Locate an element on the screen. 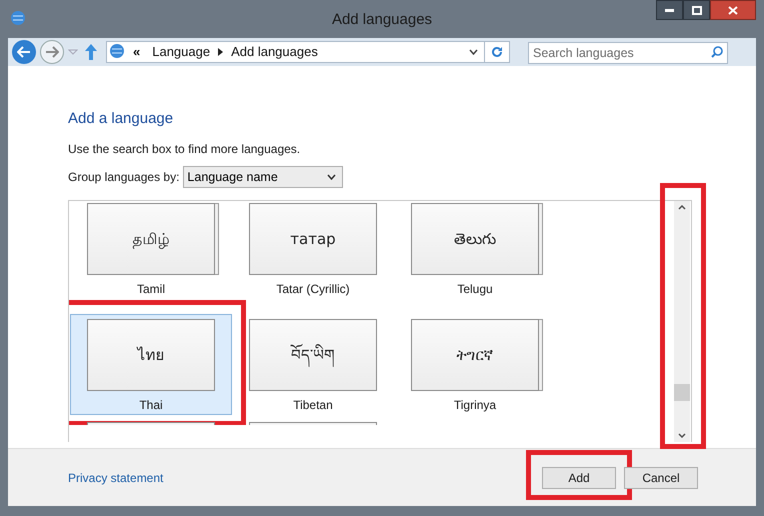 The width and height of the screenshot is (764, 516). breadcrumb: Language is located at coordinates (181, 52).